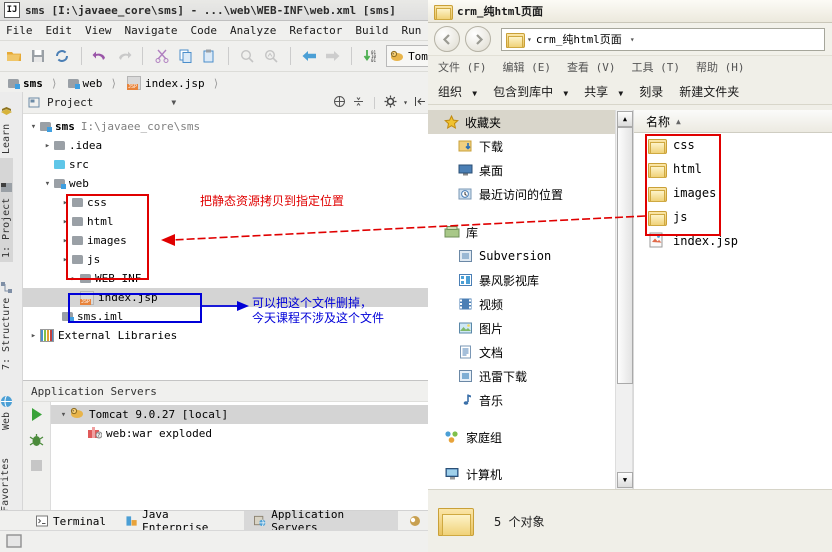  What do you see at coordinates (720, 67) in the screenshot?
I see `menu-help: 帮助 (H)` at bounding box center [720, 67].